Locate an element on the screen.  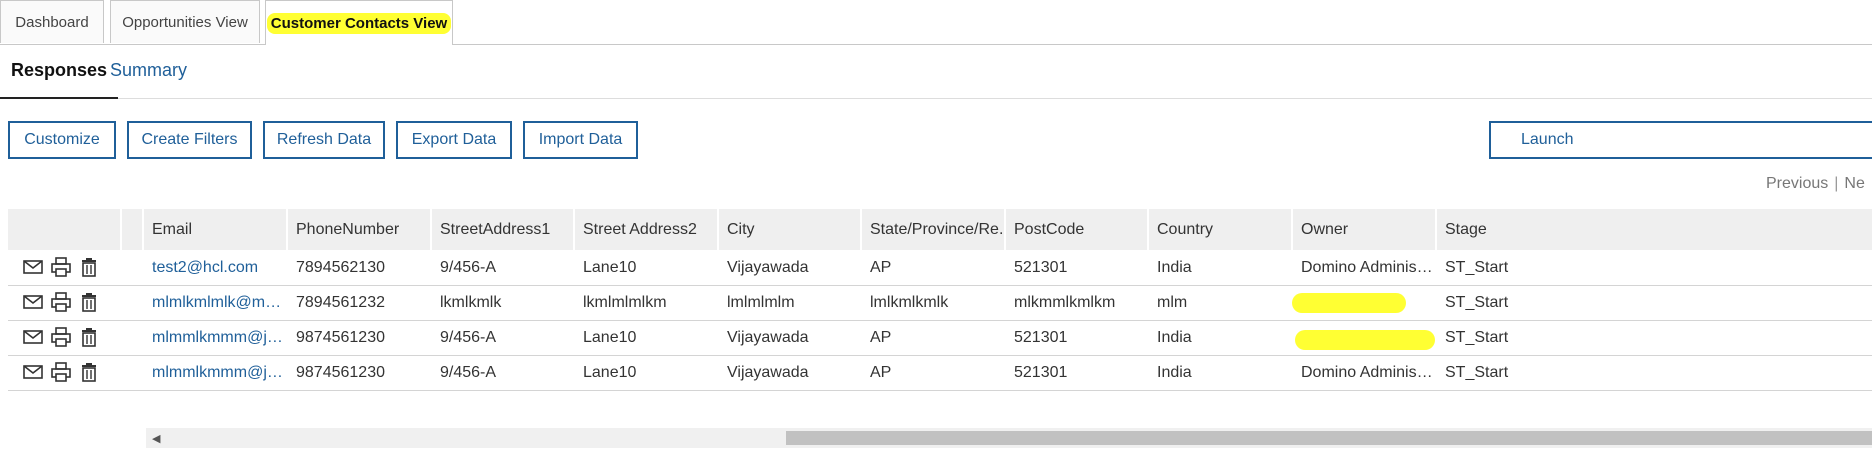
header-stage: Stage is located at coordinates (1654, 229).